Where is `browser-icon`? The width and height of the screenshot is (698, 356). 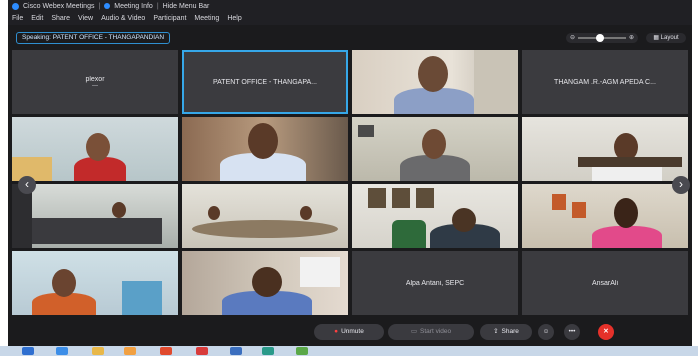
browser-icon is located at coordinates (62, 351).